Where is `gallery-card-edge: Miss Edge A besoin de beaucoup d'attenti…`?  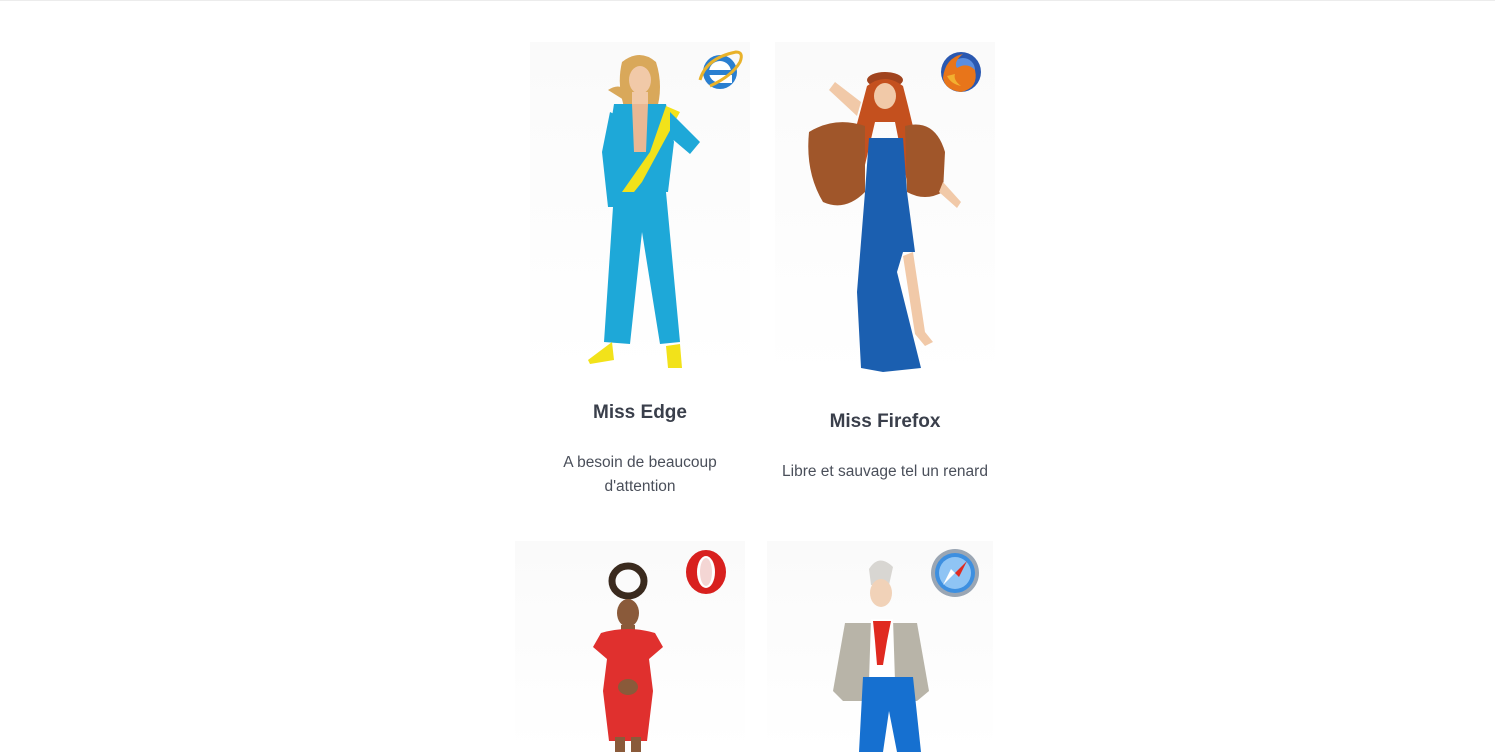 gallery-card-edge: Miss Edge A besoin de beaucoup d'attenti… is located at coordinates (640, 272).